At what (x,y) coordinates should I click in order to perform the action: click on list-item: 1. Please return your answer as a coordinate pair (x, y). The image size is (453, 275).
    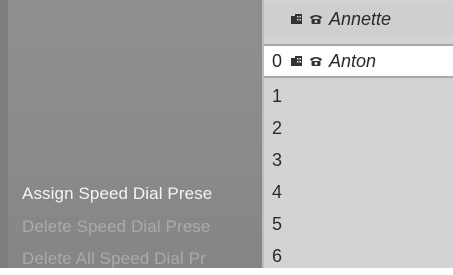
    Looking at the image, I should click on (358, 96).